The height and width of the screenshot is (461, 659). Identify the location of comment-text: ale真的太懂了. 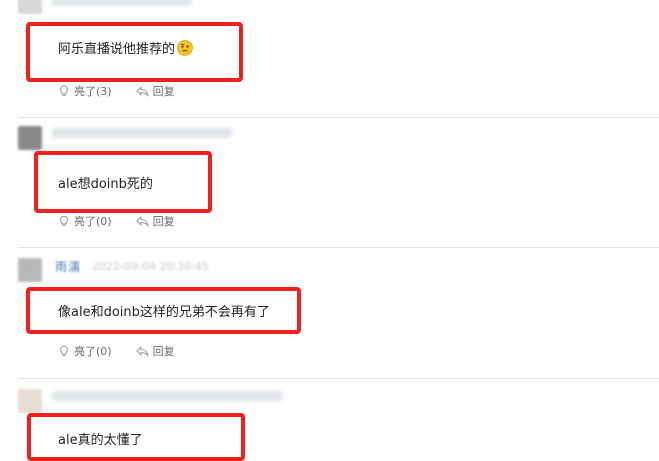
(100, 440).